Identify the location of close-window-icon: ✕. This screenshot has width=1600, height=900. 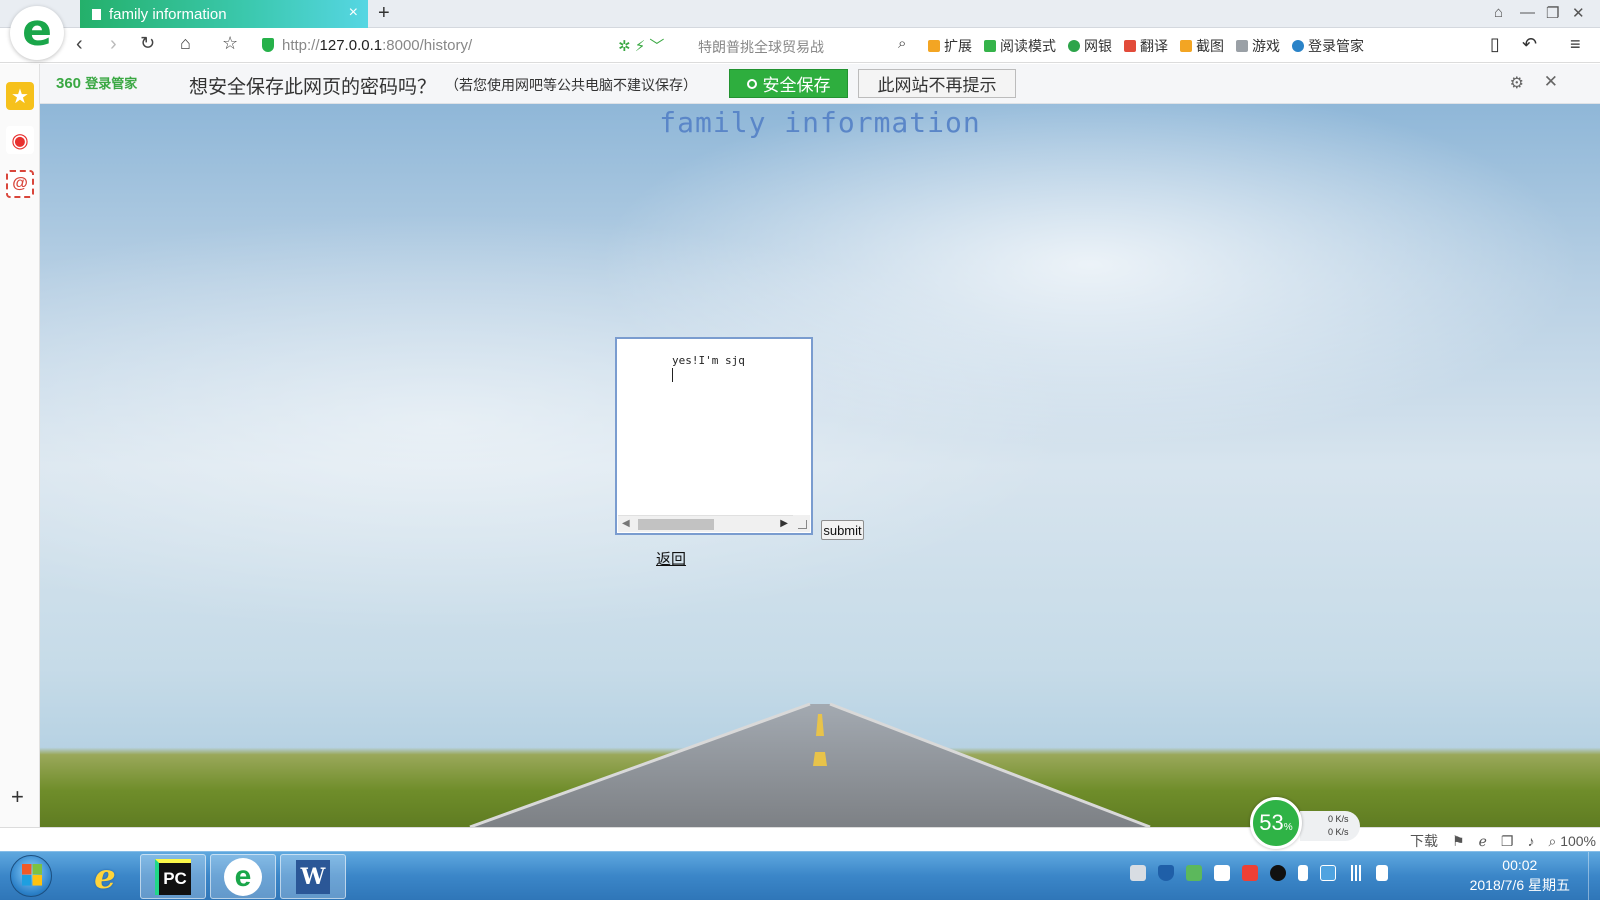
(1578, 13).